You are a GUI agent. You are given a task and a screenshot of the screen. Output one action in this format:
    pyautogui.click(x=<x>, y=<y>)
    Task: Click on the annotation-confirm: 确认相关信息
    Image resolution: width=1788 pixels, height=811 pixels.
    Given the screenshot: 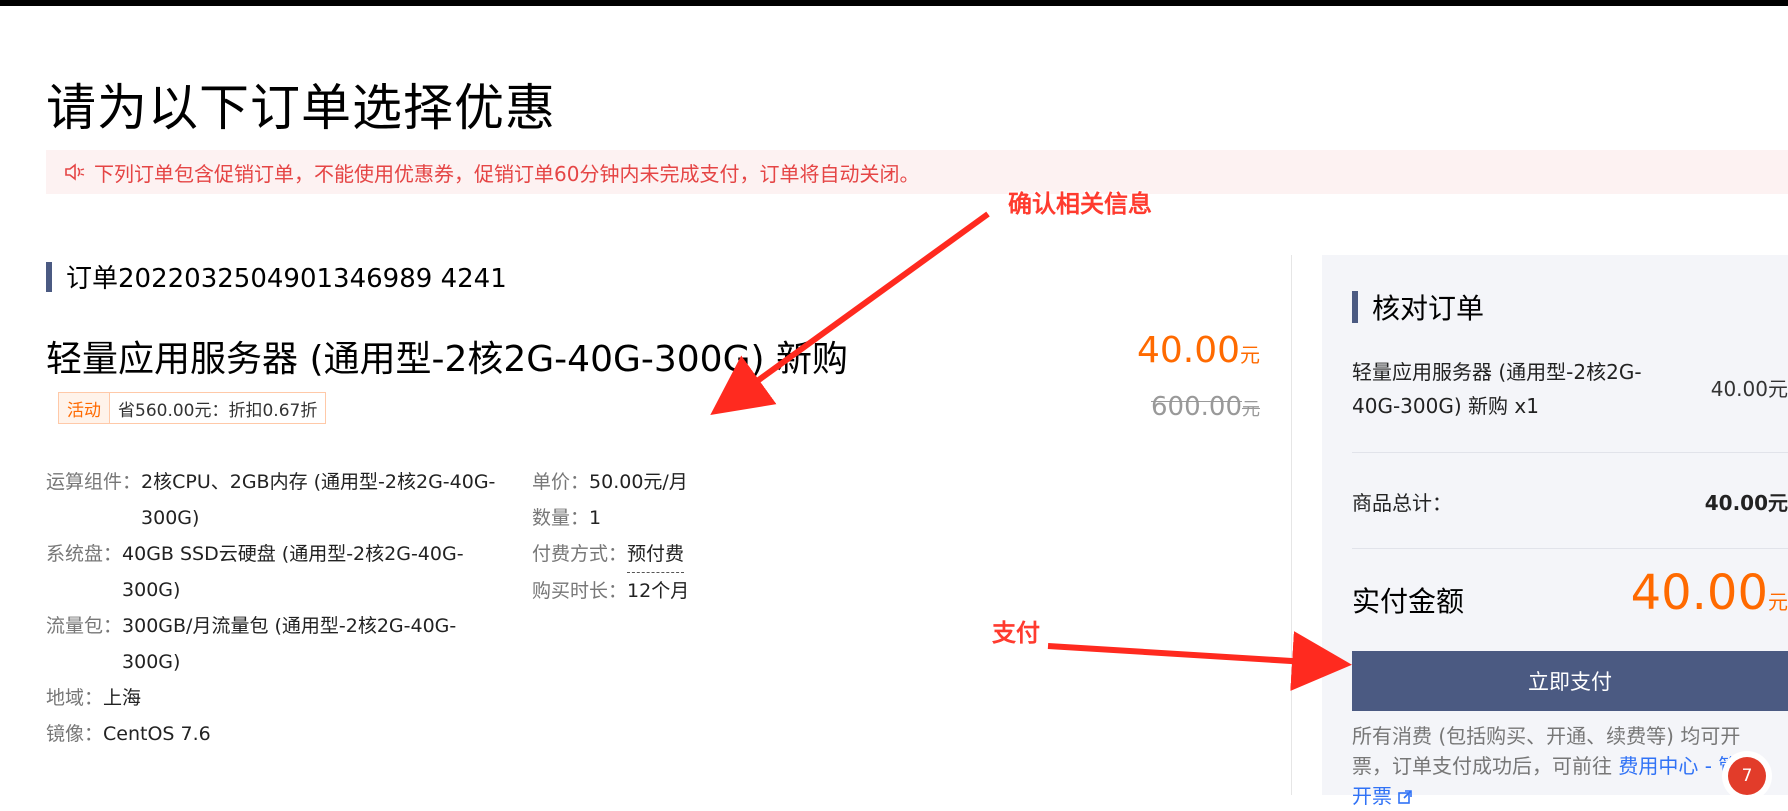 What is the action you would take?
    pyautogui.click(x=1080, y=204)
    